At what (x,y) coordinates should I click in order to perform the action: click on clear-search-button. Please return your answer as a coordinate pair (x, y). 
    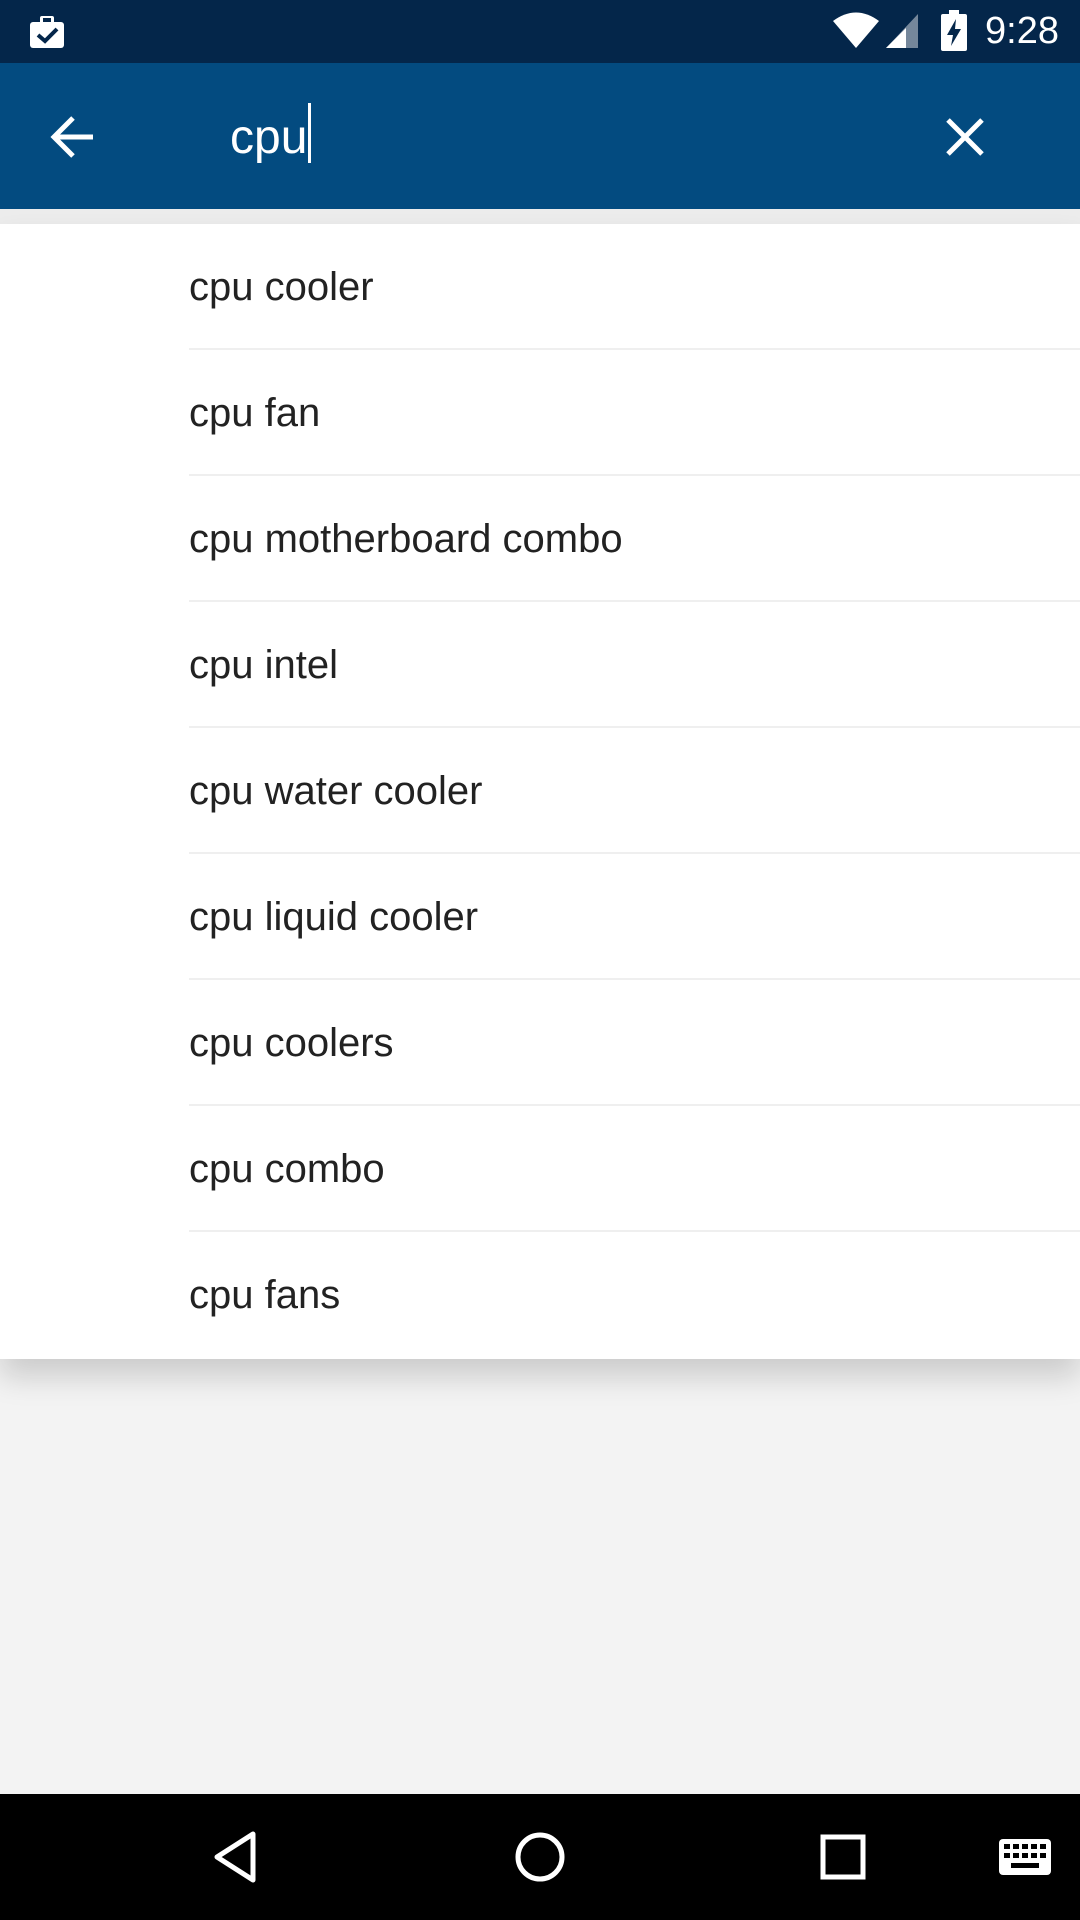
    Looking at the image, I should click on (965, 137).